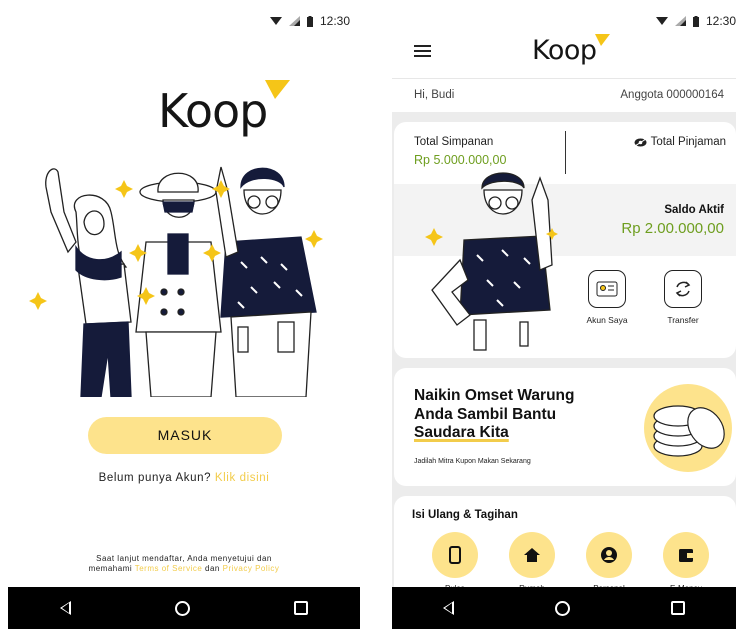 This screenshot has height=629, width=736. I want to click on man-illustration, so click(491, 261).